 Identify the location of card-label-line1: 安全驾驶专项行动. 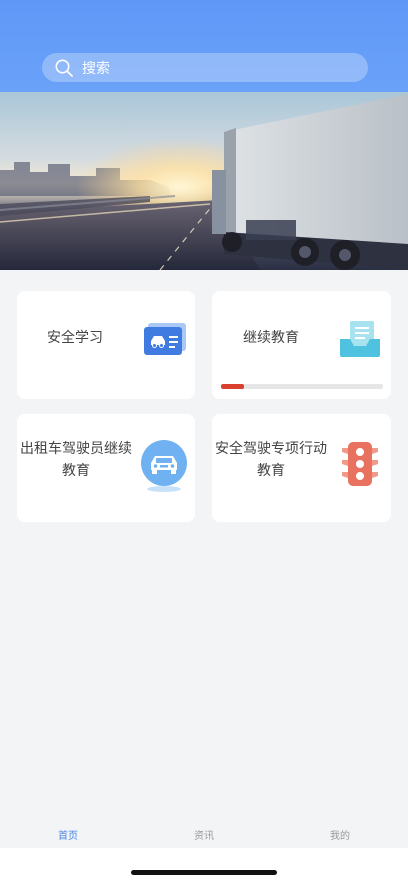
(271, 449).